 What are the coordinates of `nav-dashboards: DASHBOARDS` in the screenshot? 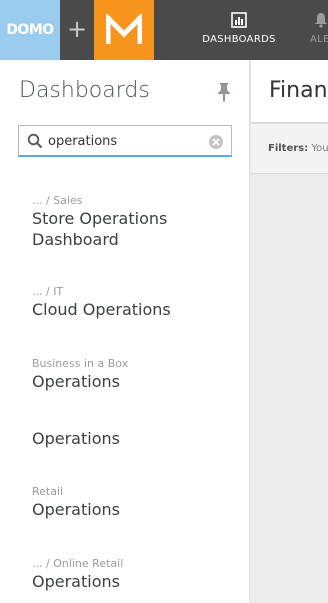 It's located at (239, 30).